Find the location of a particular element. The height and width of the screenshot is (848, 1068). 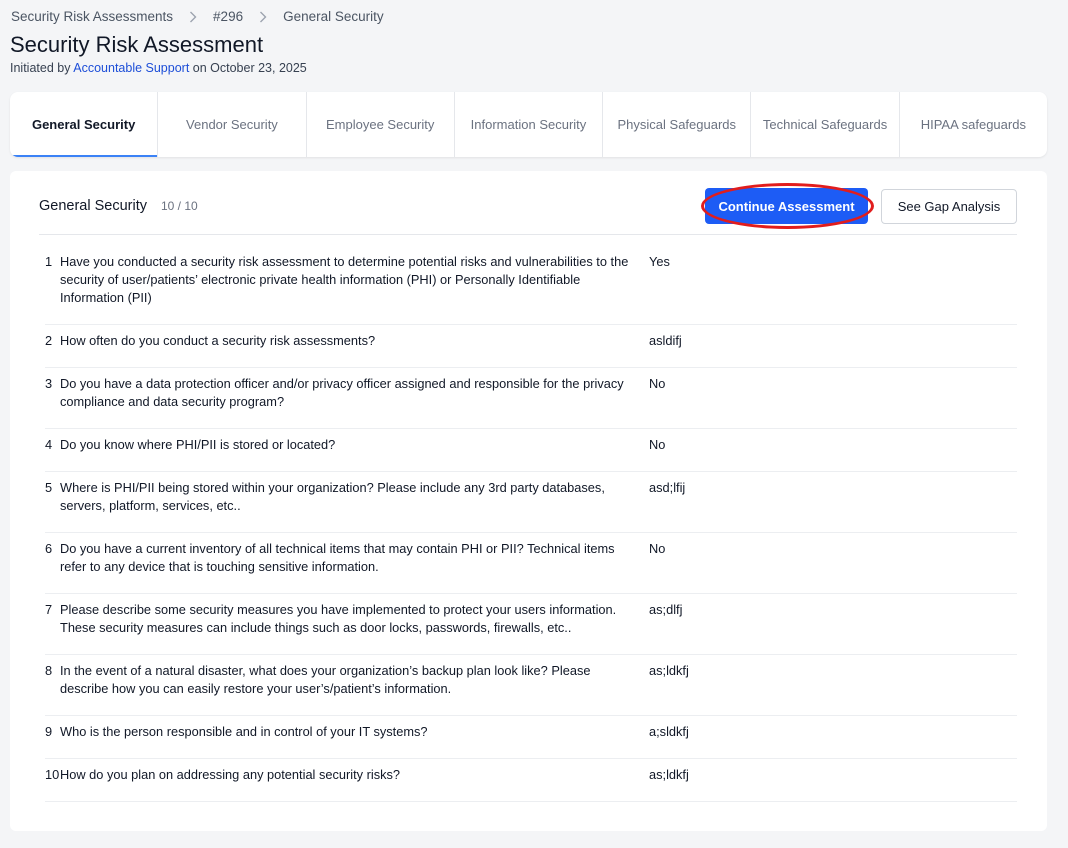

subtitle-suffix: on October 23, 2025 is located at coordinates (248, 68).